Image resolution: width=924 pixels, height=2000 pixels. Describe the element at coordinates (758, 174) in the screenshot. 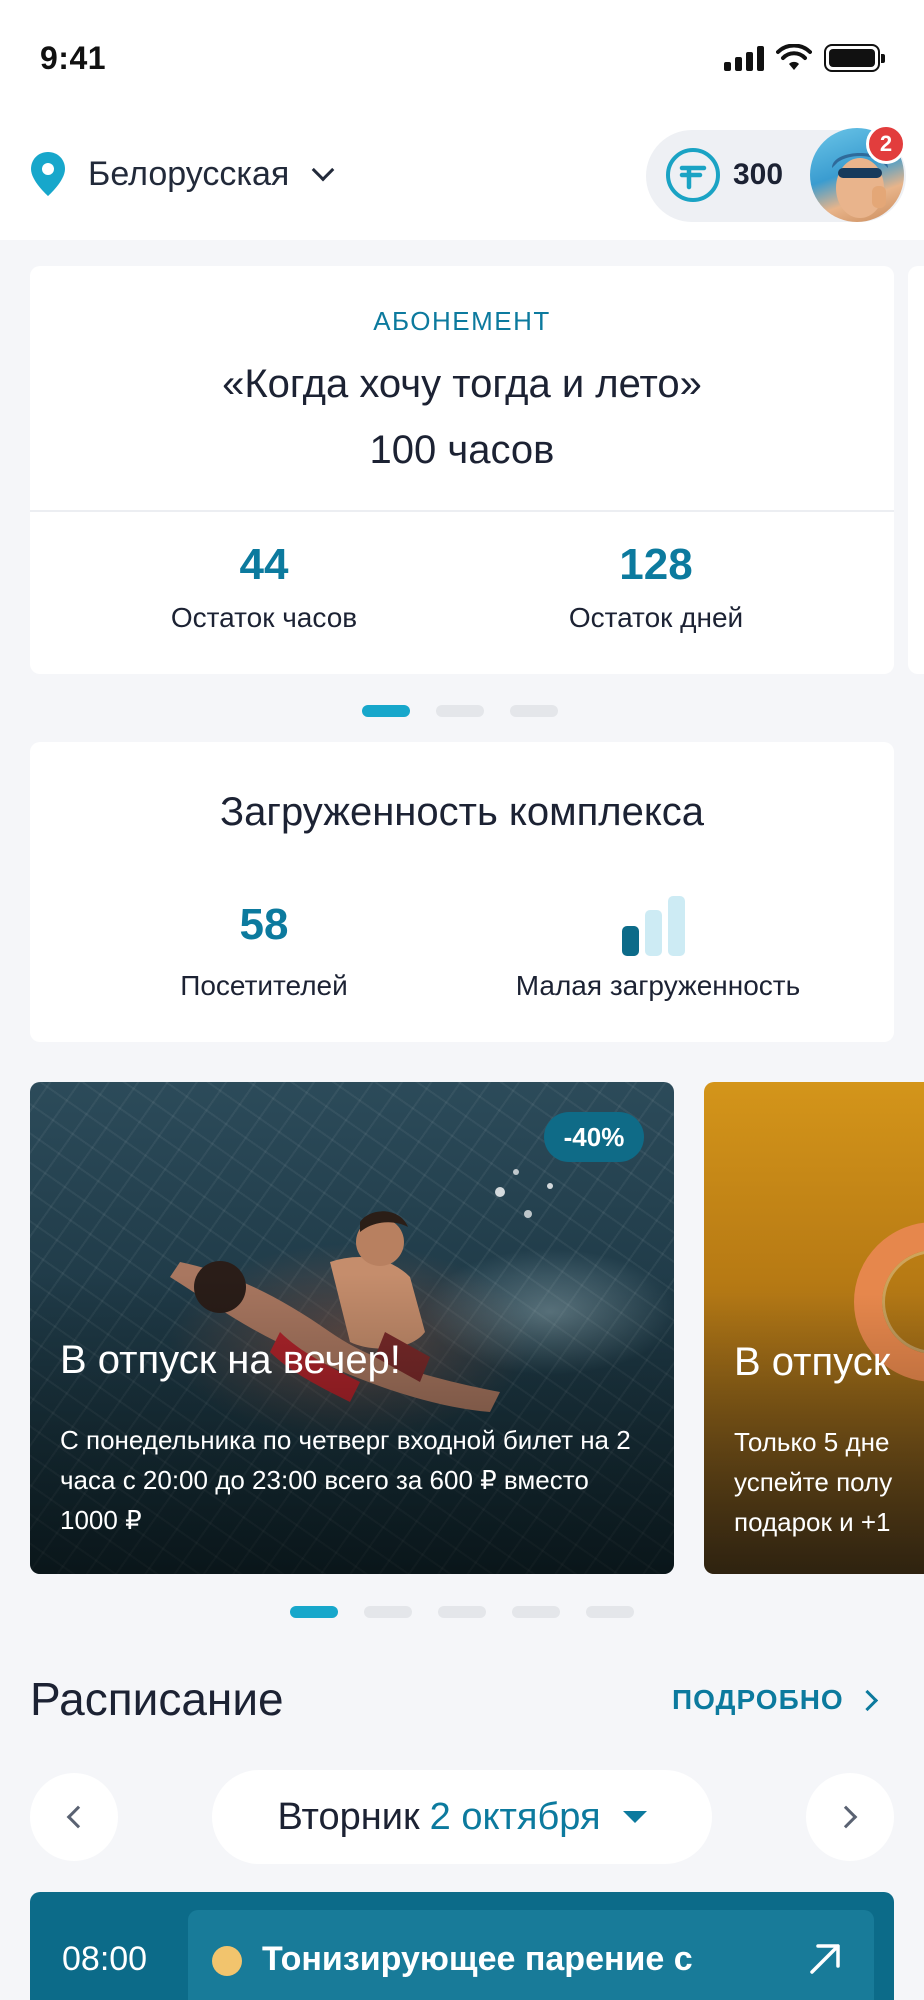

I see `points-balance: 300` at that location.